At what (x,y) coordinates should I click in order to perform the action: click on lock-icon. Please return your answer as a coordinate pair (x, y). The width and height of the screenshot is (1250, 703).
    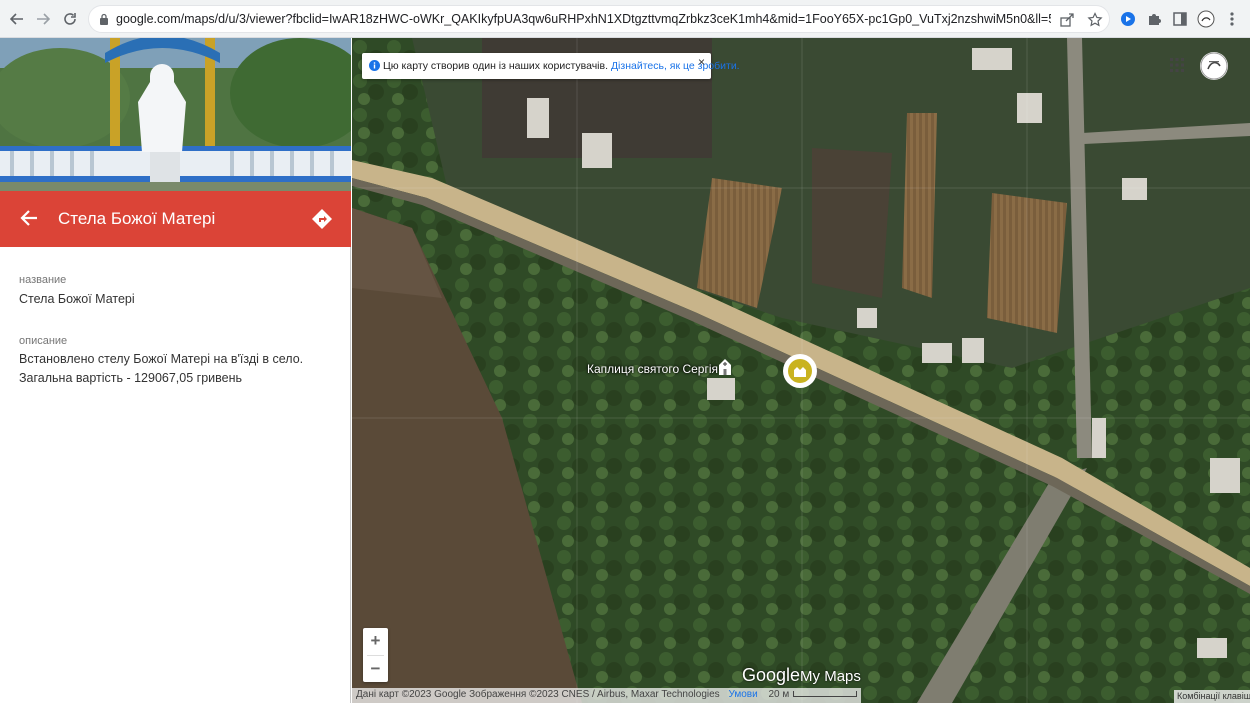
    Looking at the image, I should click on (104, 19).